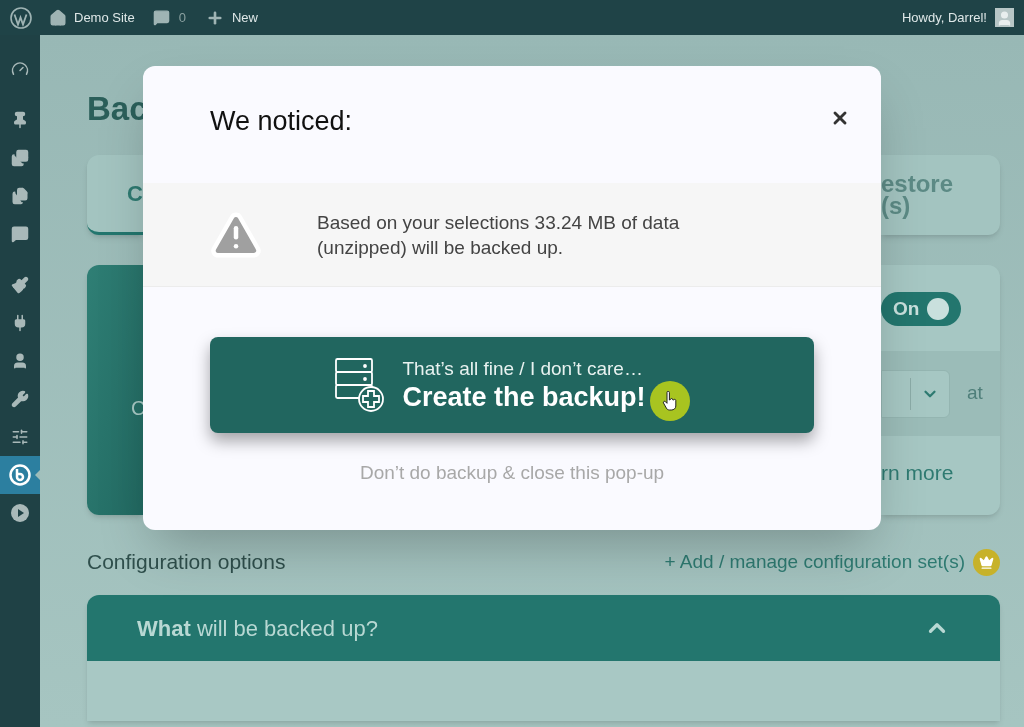 The width and height of the screenshot is (1024, 727). What do you see at coordinates (231, 17) in the screenshot?
I see `new-link: New` at bounding box center [231, 17].